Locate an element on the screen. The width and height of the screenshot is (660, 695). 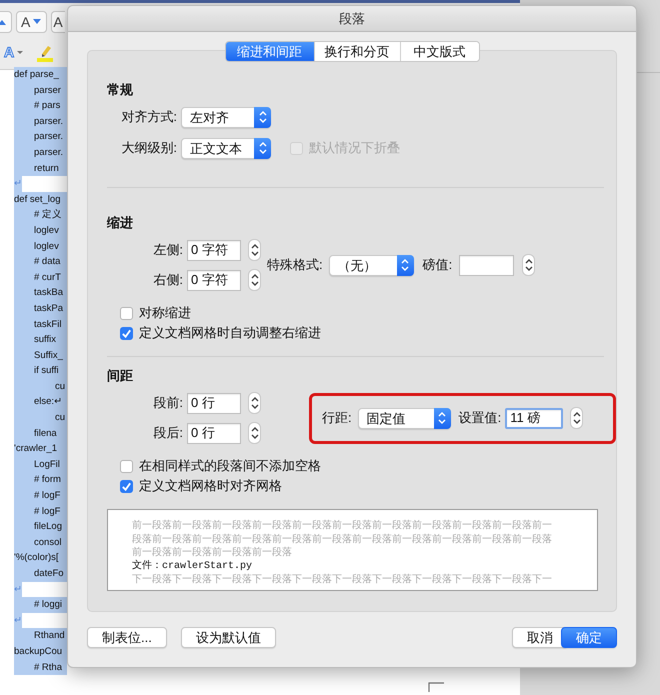
code-line: dateFo is located at coordinates (48, 574).